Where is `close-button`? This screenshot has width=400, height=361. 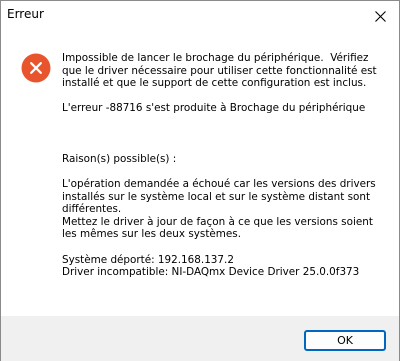
close-button is located at coordinates (380, 16).